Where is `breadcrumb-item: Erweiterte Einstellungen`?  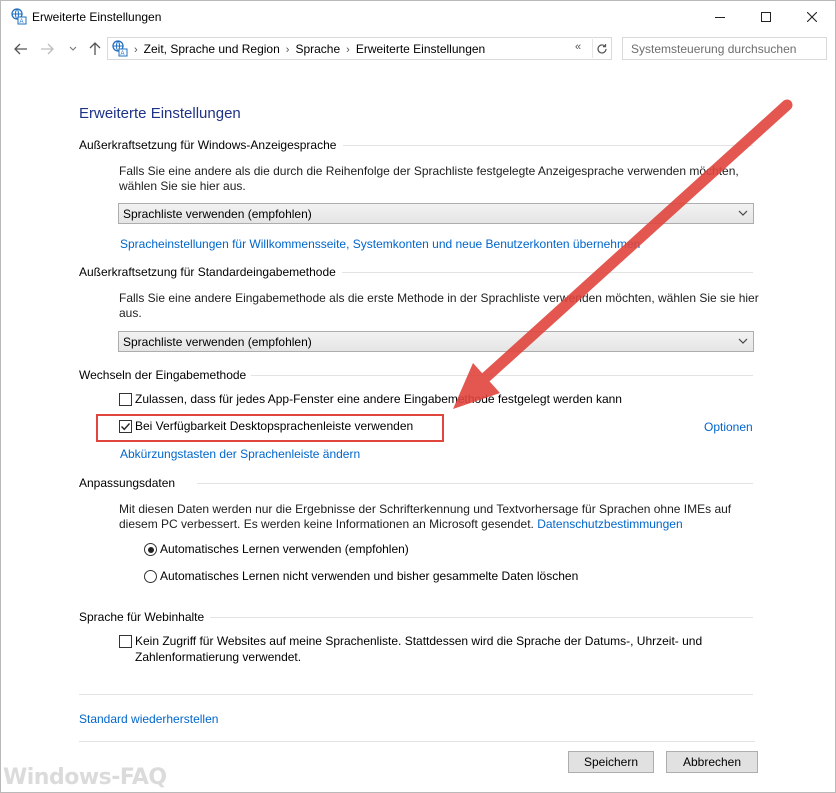 breadcrumb-item: Erweiterte Einstellungen is located at coordinates (420, 49).